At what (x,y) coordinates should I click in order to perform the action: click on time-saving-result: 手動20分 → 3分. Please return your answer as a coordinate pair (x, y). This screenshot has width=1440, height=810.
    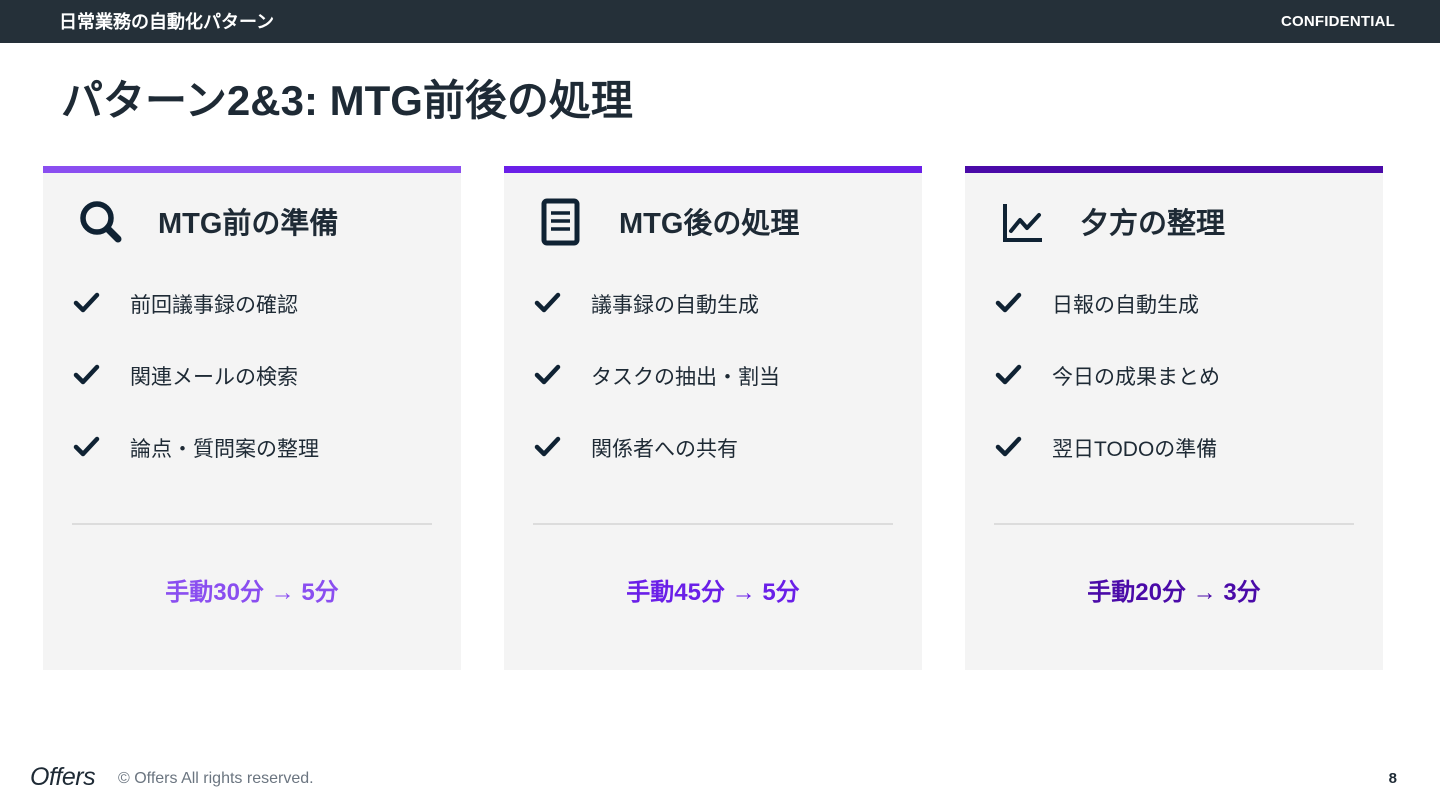
    Looking at the image, I should click on (1174, 592).